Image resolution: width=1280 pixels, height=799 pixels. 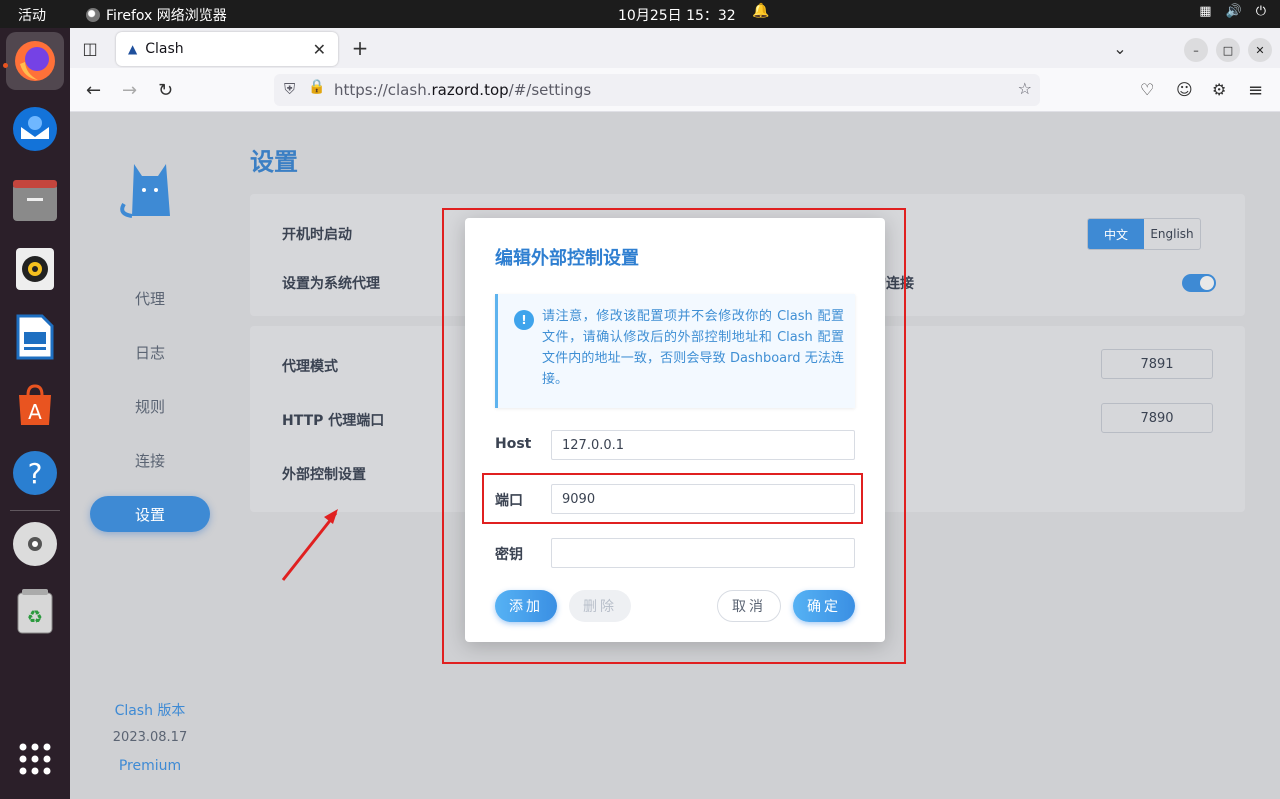 What do you see at coordinates (677, 15) in the screenshot?
I see `clock: 10月25日 15：32` at bounding box center [677, 15].